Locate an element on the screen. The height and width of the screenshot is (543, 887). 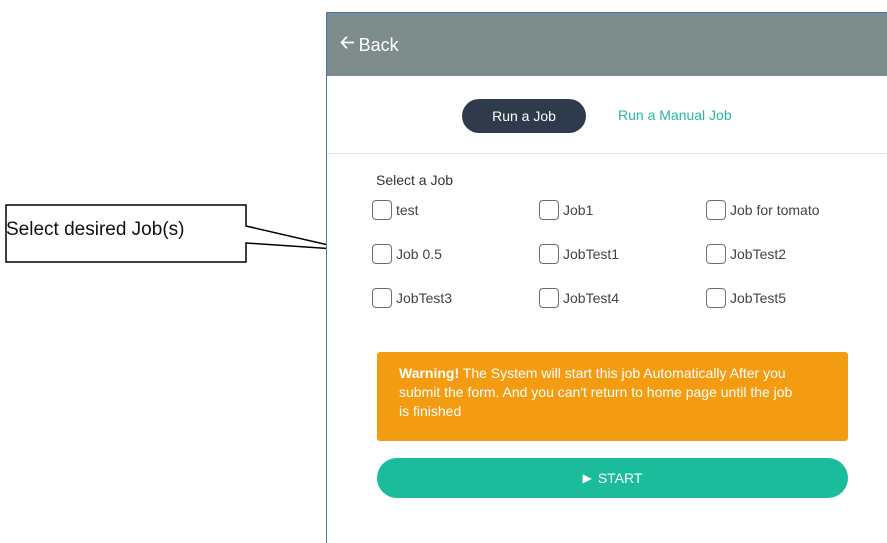
job-option-job1: Job1 is located at coordinates (566, 210).